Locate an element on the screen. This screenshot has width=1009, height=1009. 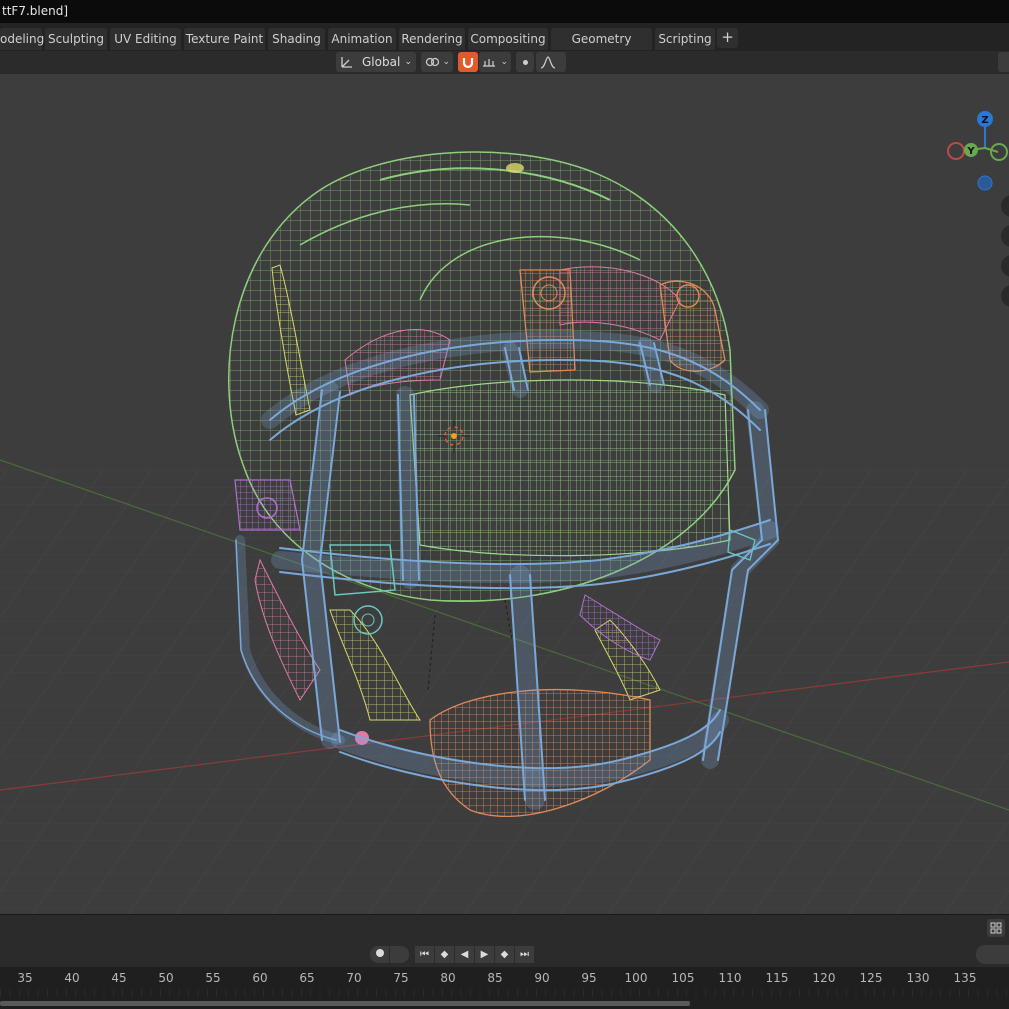
tab-uv-editing: UV Editing is located at coordinates (145, 39).